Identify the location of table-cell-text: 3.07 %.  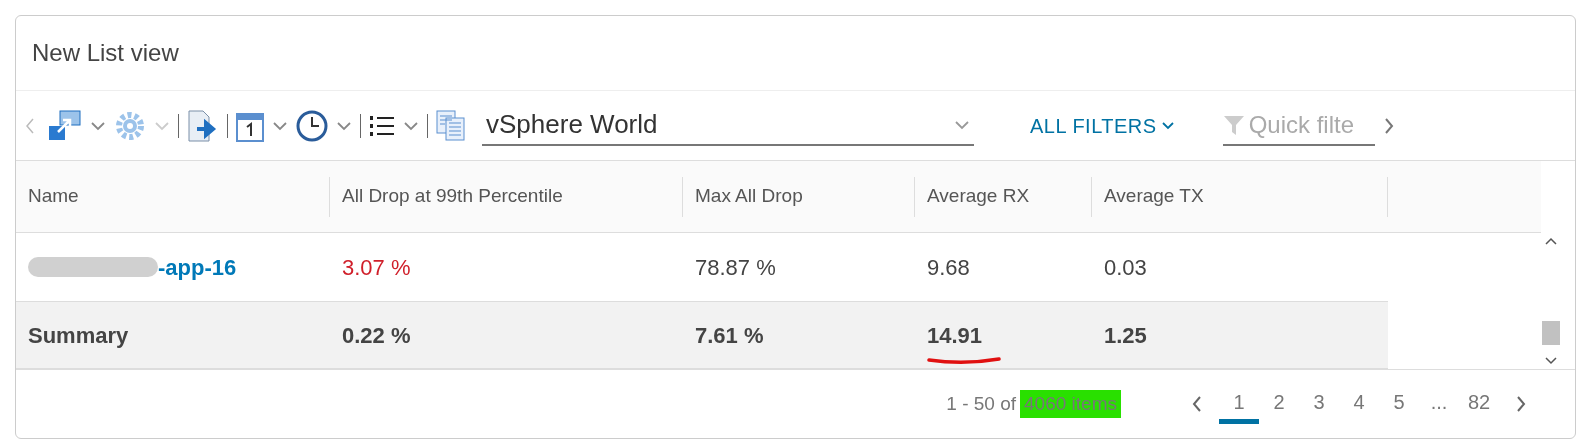
(376, 267).